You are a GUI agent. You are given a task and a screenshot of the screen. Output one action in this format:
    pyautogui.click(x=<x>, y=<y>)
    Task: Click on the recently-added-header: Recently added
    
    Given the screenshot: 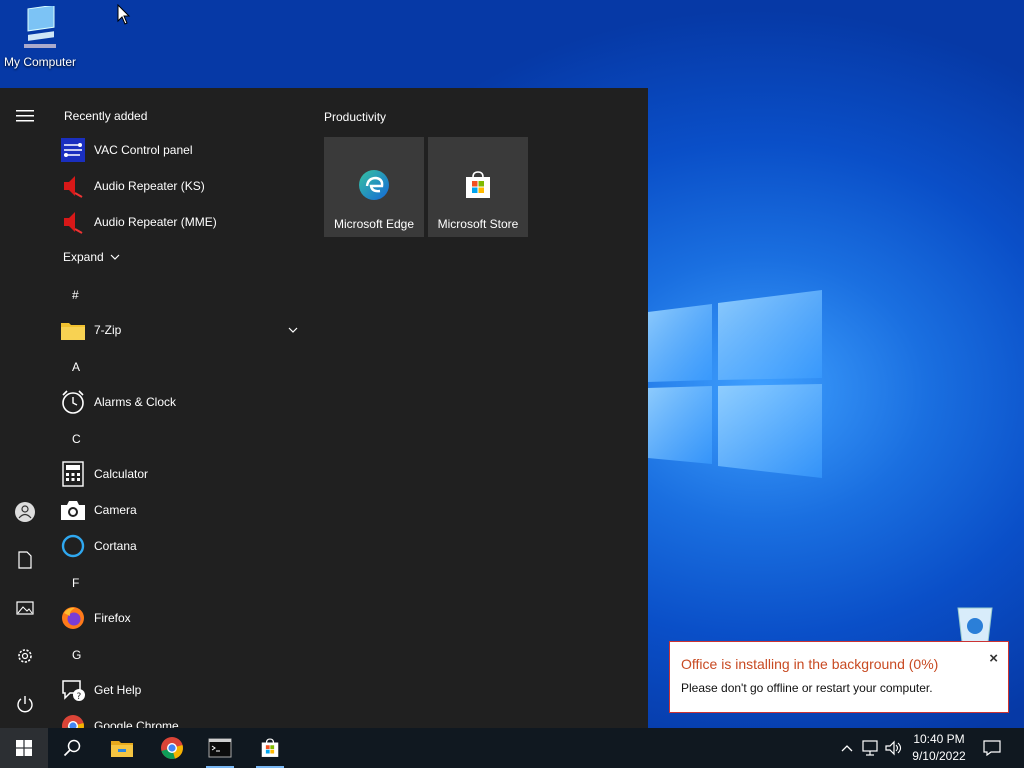 What is the action you would take?
    pyautogui.click(x=106, y=116)
    